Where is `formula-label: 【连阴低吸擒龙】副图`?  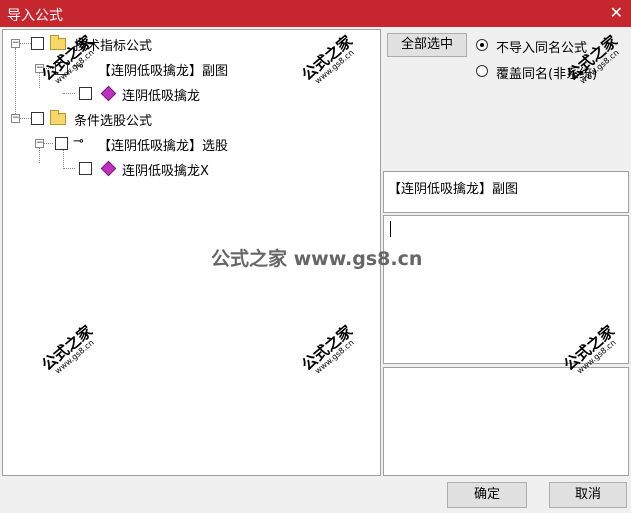 formula-label: 【连阴低吸擒龙】副图 is located at coordinates (163, 71).